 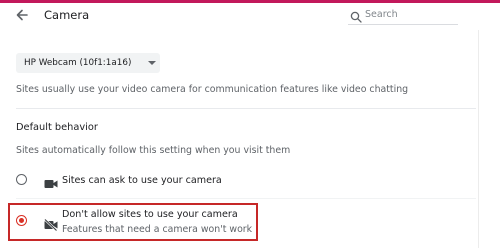 What do you see at coordinates (381, 14) in the screenshot?
I see `search-placeholder: Search` at bounding box center [381, 14].